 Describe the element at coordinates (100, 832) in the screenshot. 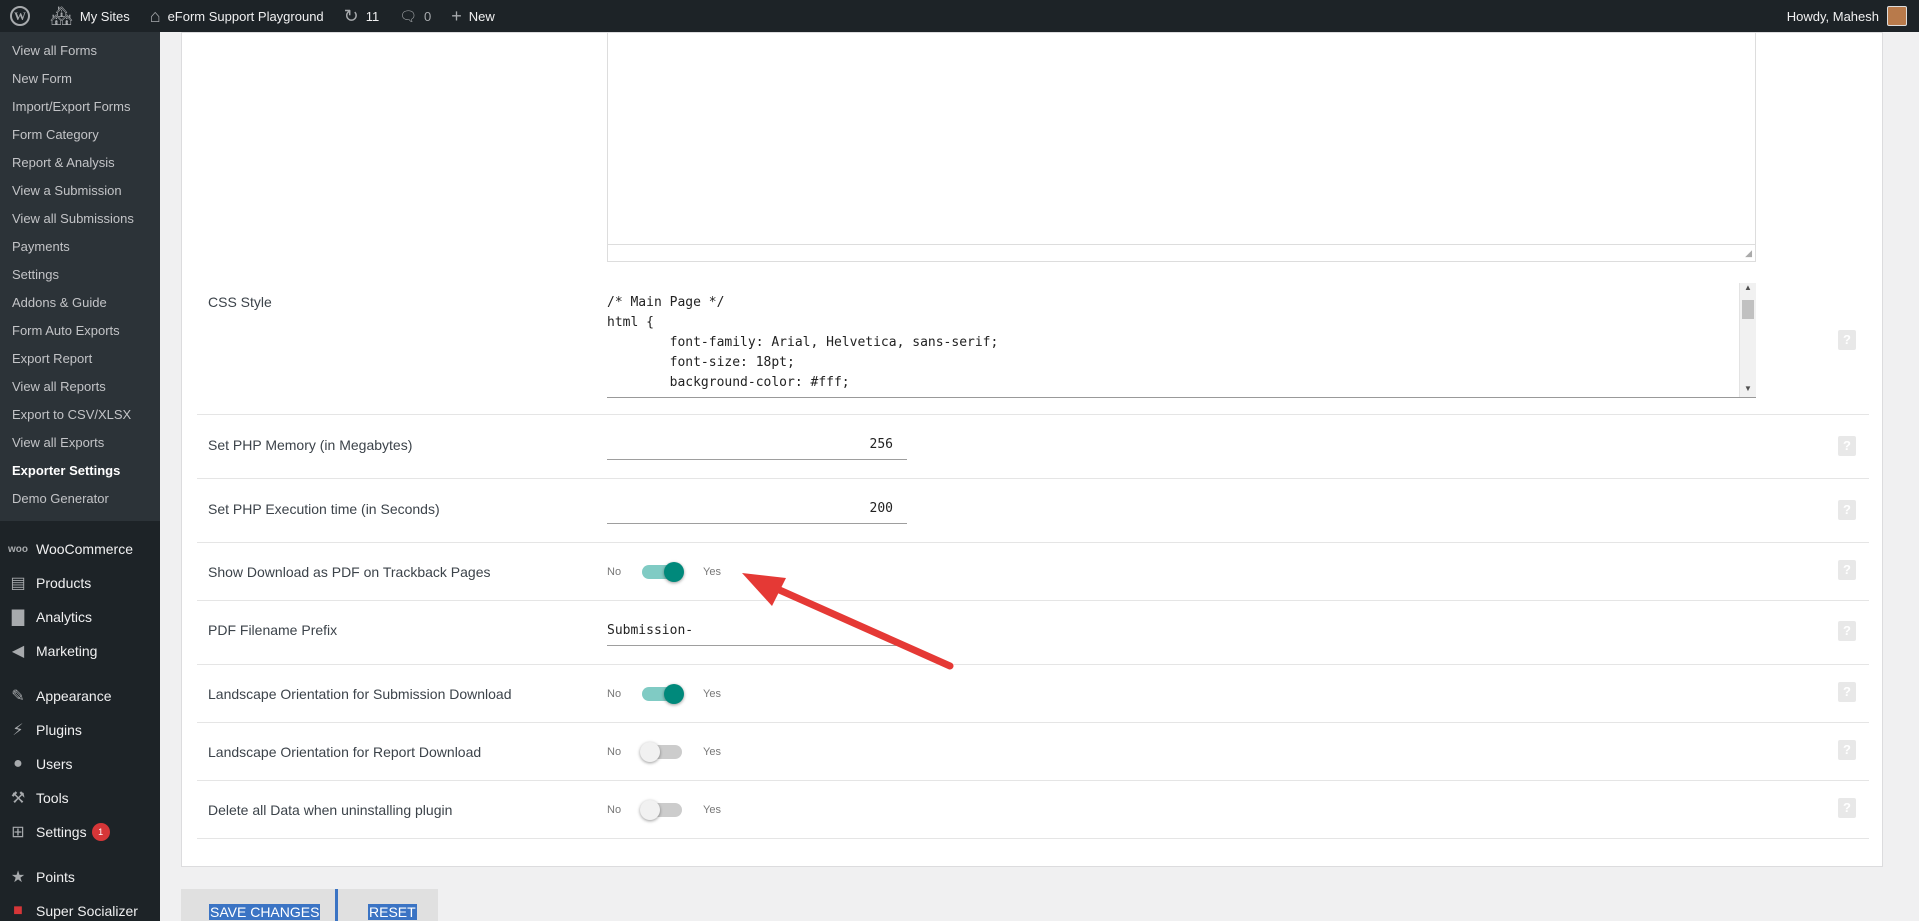

I see `update-count-badge: 1` at that location.